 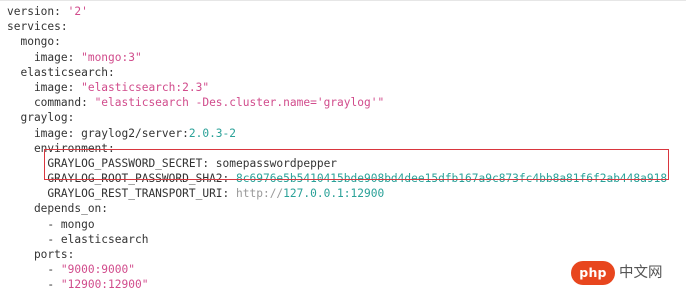 I want to click on code-line: image: "mongo:3", so click(x=337, y=57).